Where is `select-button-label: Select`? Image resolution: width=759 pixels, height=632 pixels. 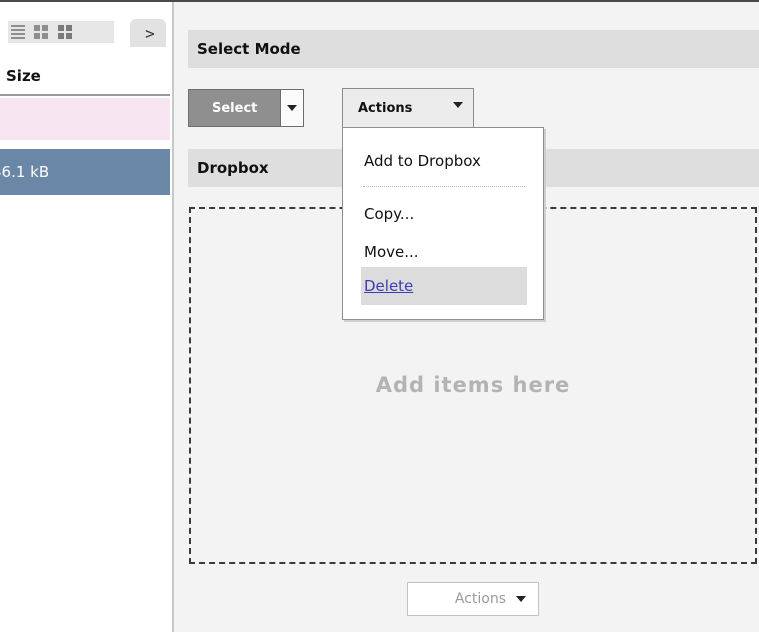
select-button-label: Select is located at coordinates (235, 108).